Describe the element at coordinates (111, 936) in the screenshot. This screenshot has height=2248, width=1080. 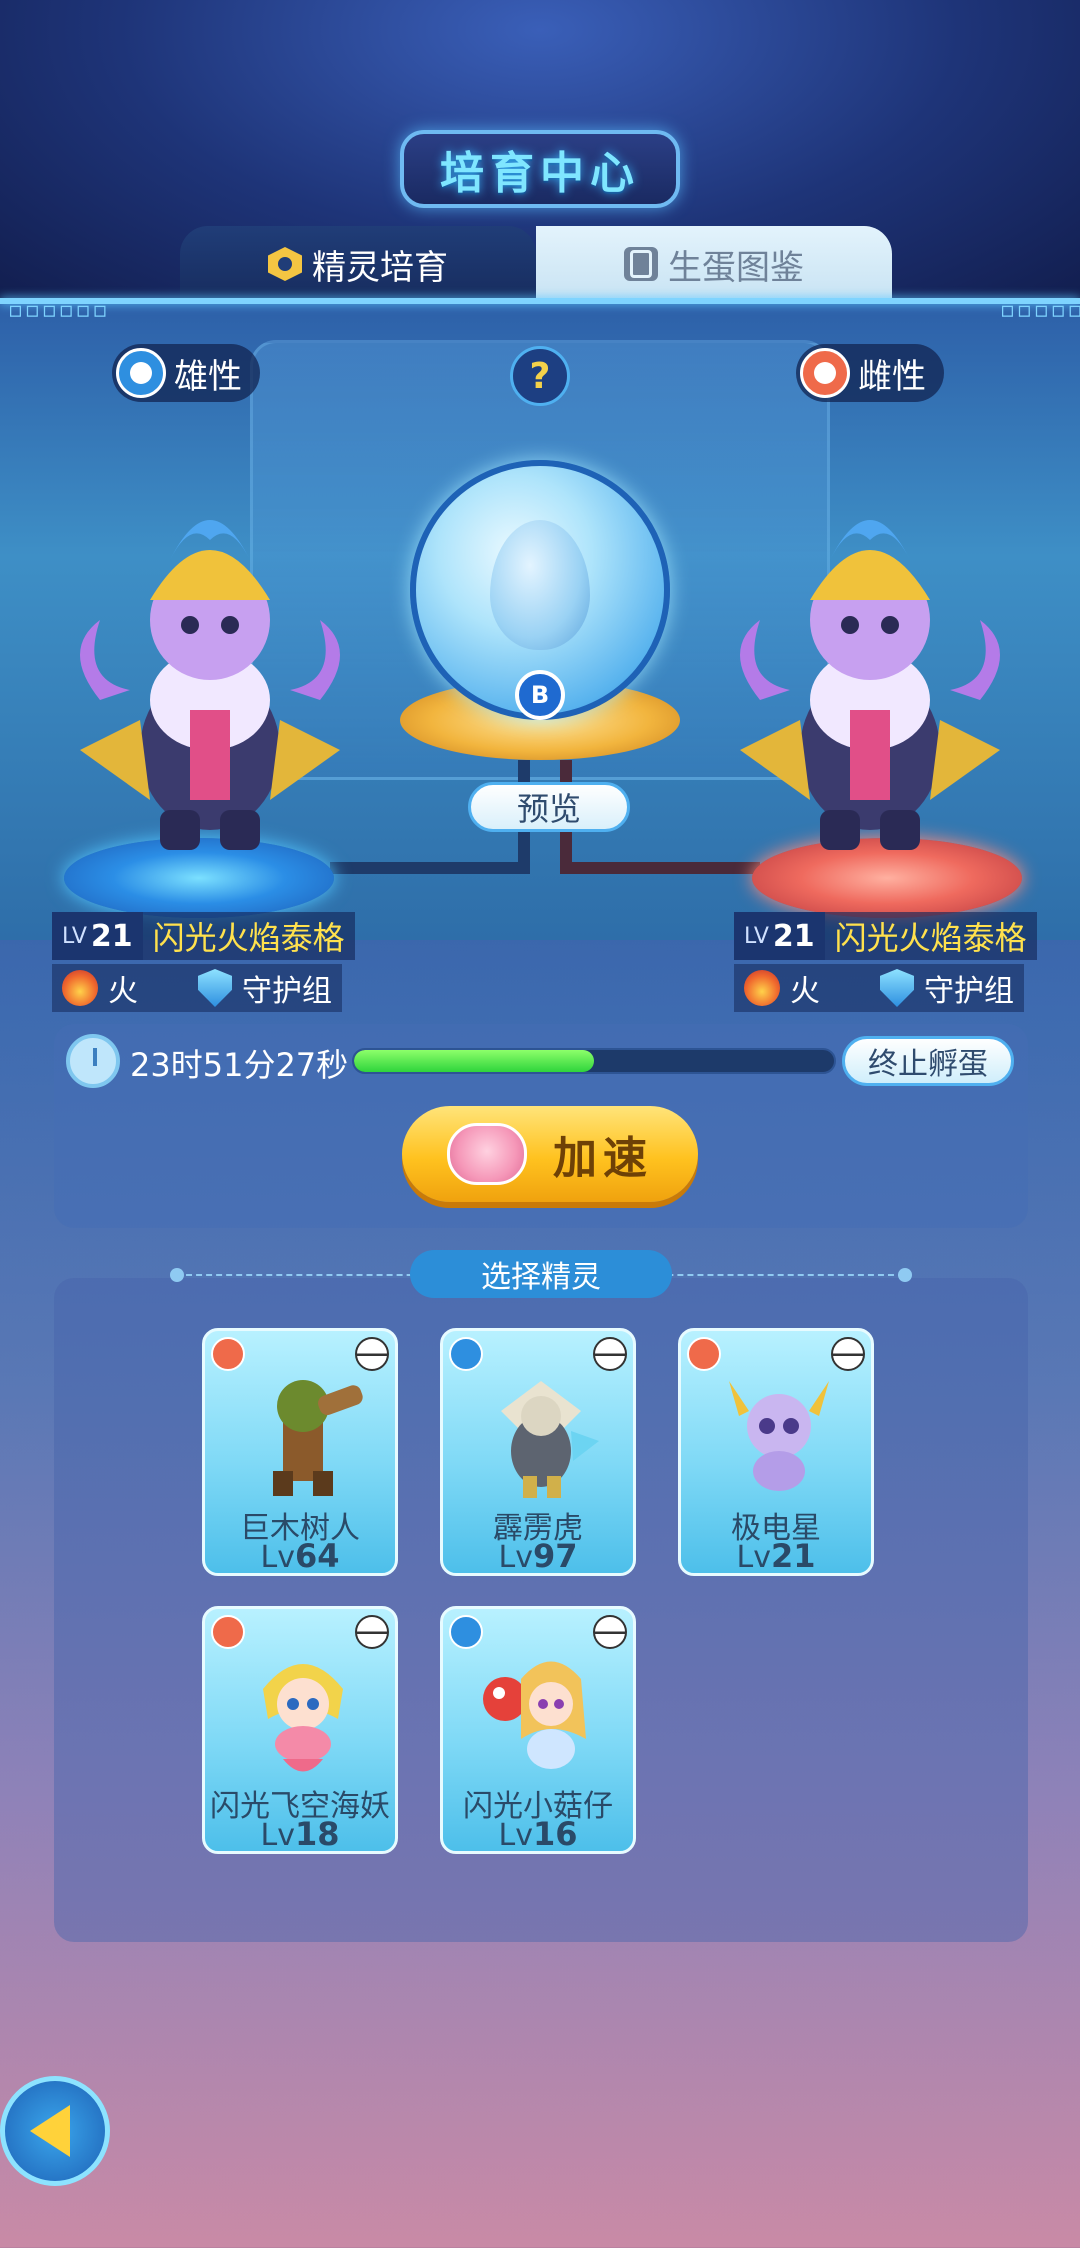
I see `male-level: 21` at that location.